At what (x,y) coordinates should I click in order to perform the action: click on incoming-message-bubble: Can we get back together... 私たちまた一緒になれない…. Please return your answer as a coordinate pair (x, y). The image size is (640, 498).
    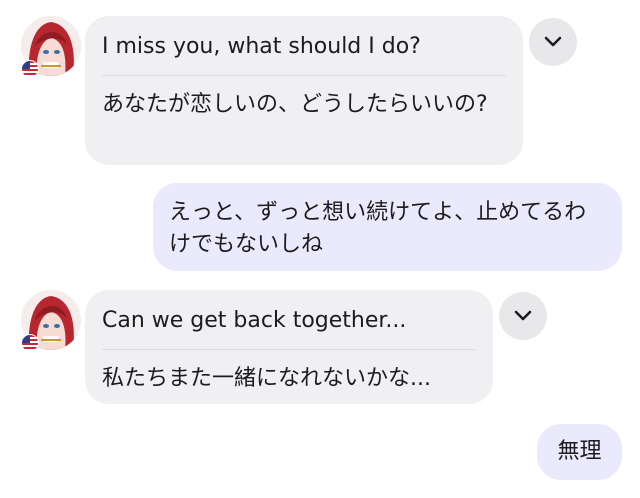
    Looking at the image, I should click on (289, 347).